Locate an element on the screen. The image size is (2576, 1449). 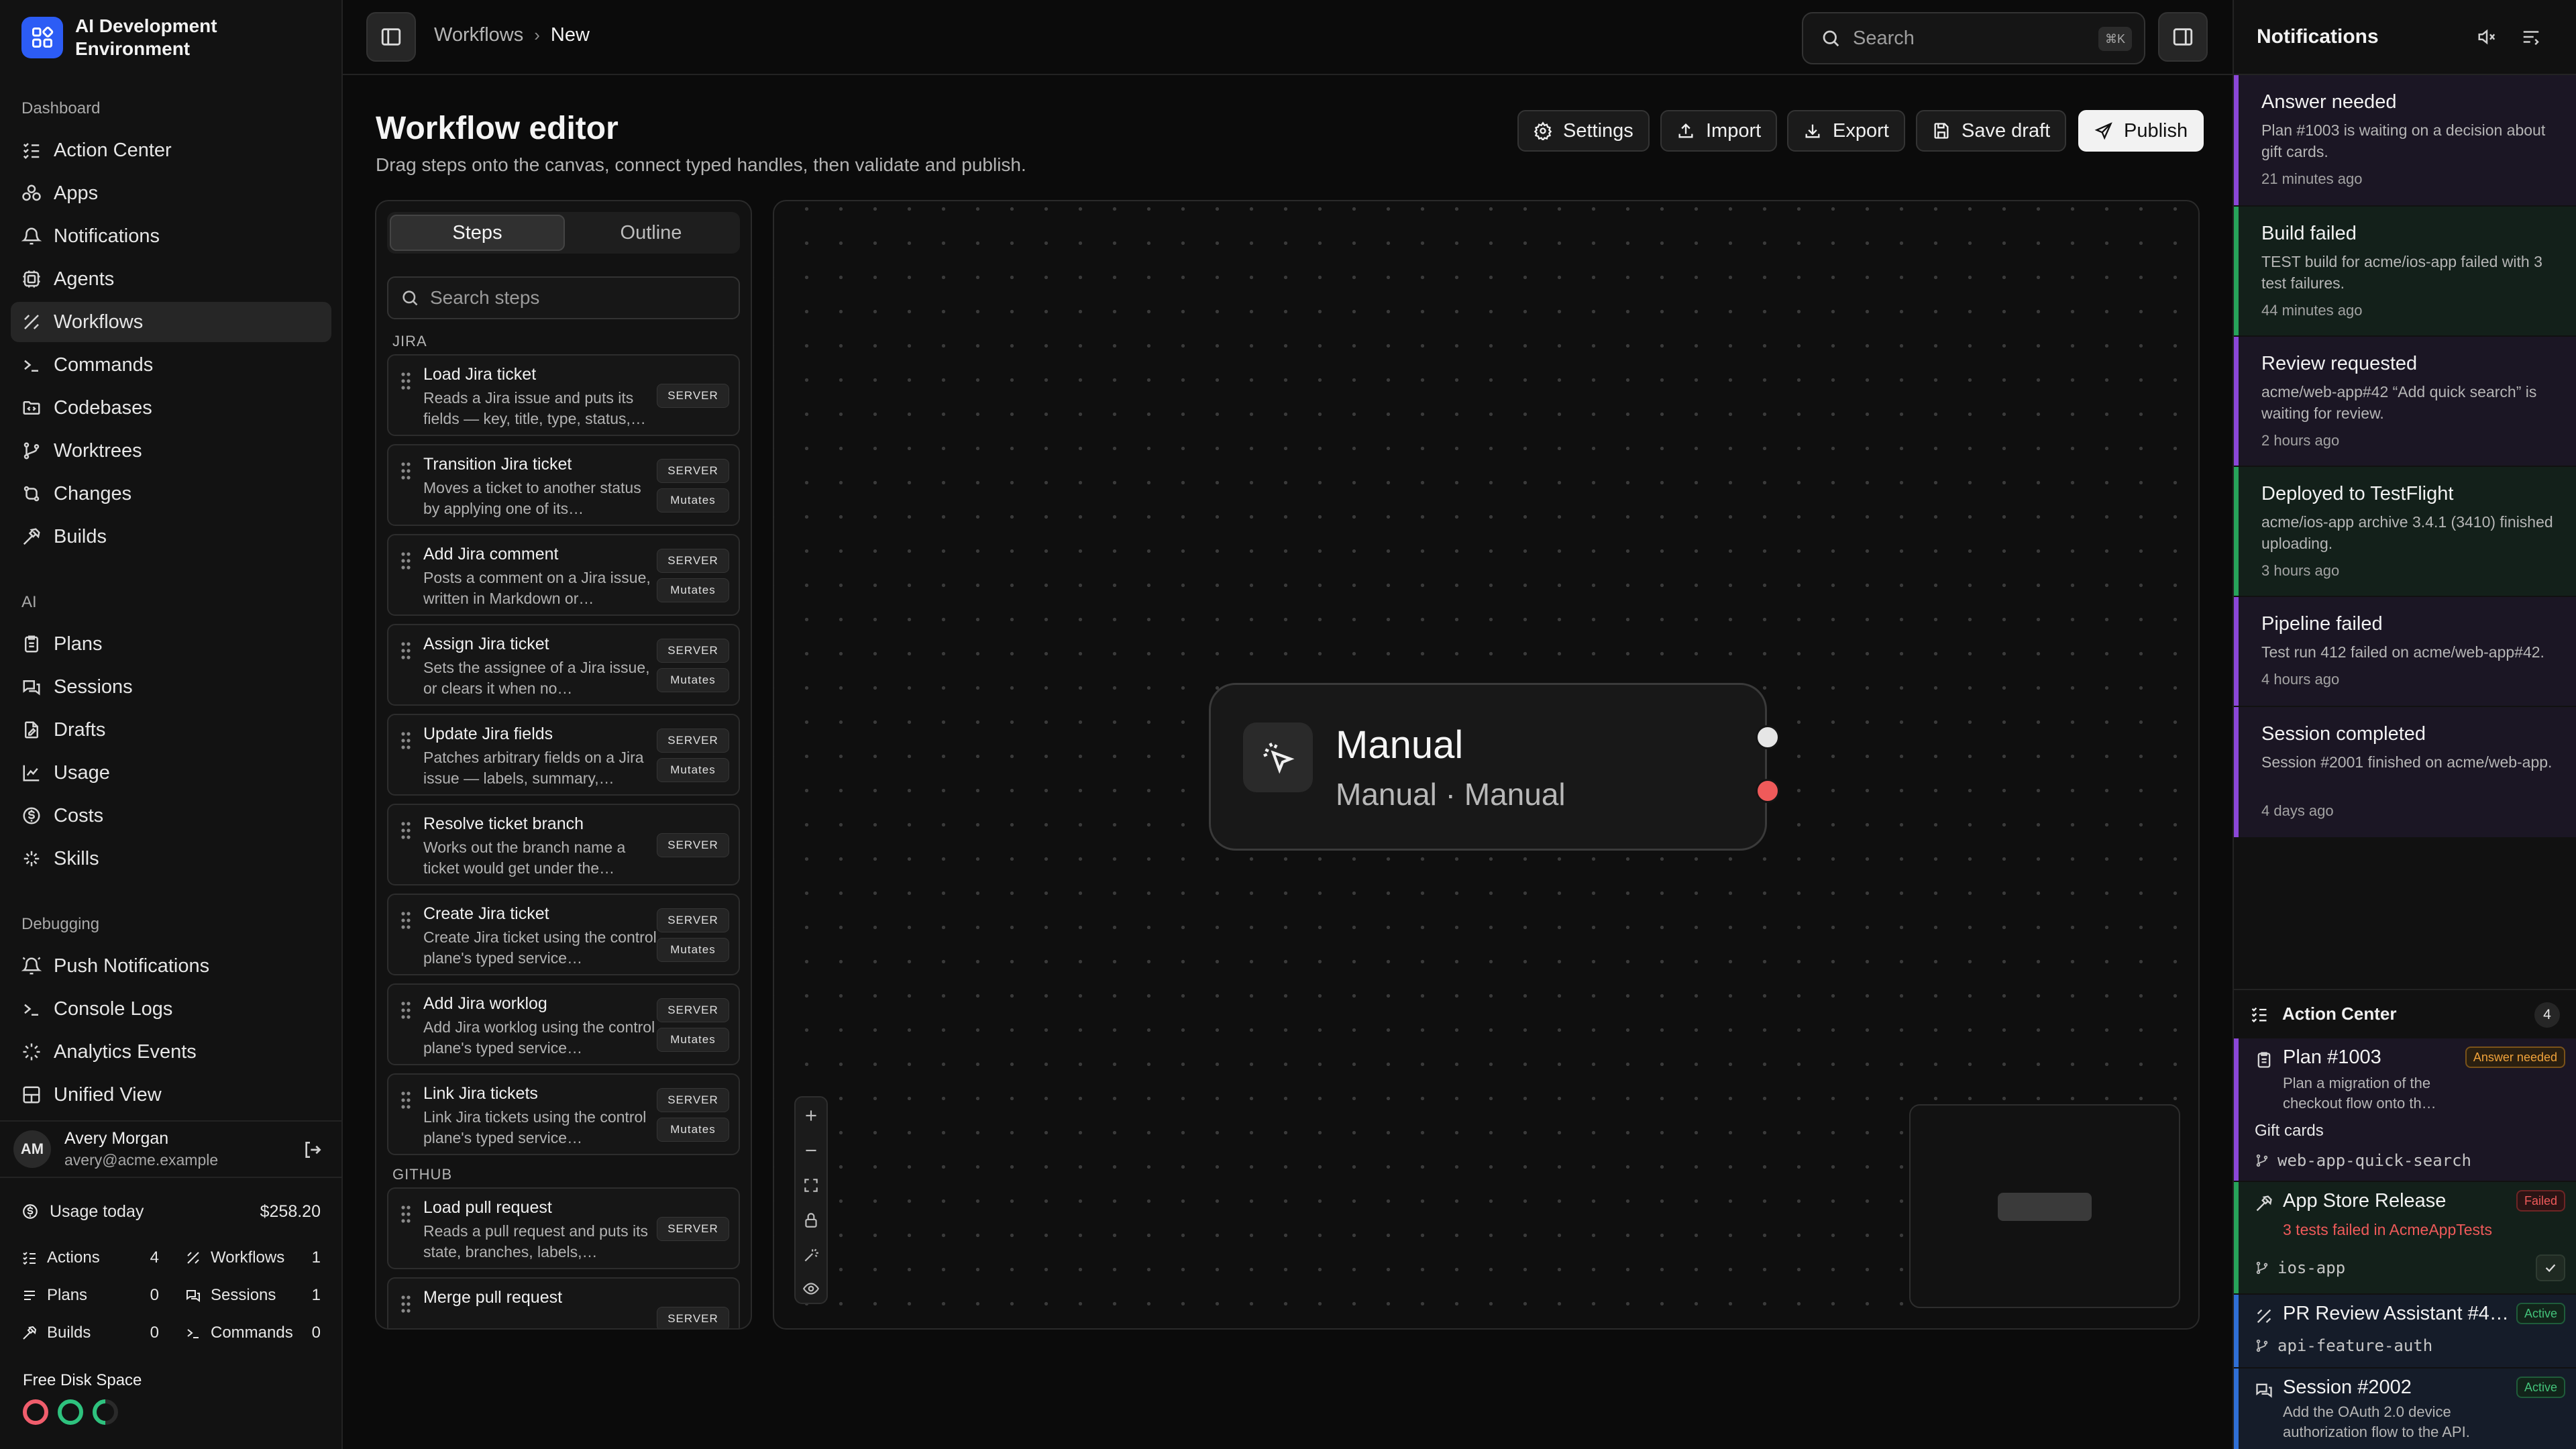
sidebar-item-skills: Skills is located at coordinates (171, 859).